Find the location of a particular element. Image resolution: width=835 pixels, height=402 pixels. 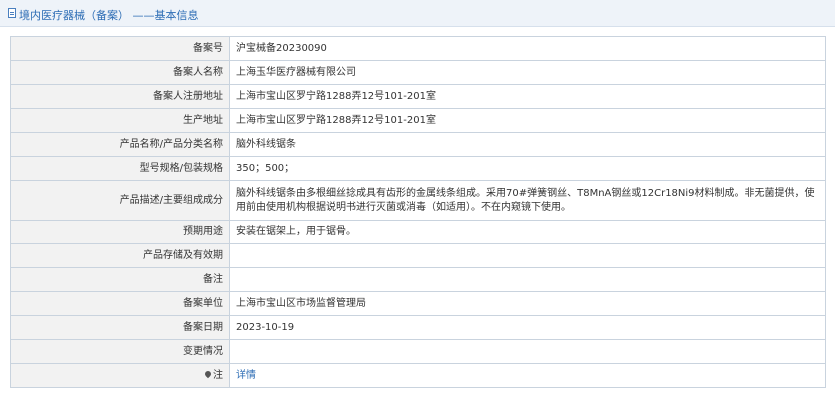

field-label: 注 is located at coordinates (120, 375).